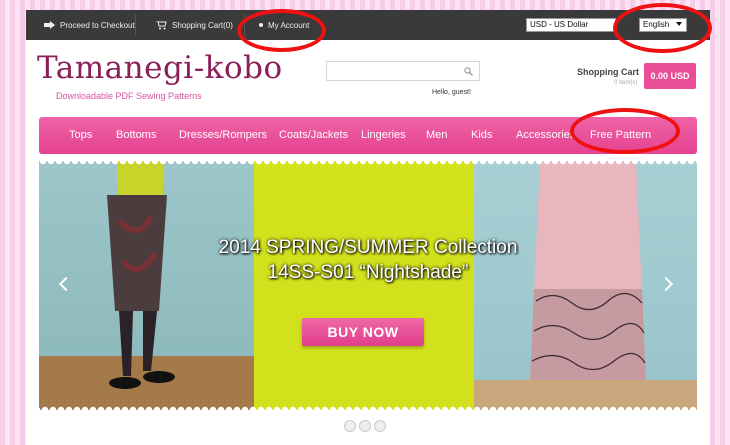  I want to click on cart-total-button: 0.00 USD, so click(670, 76).